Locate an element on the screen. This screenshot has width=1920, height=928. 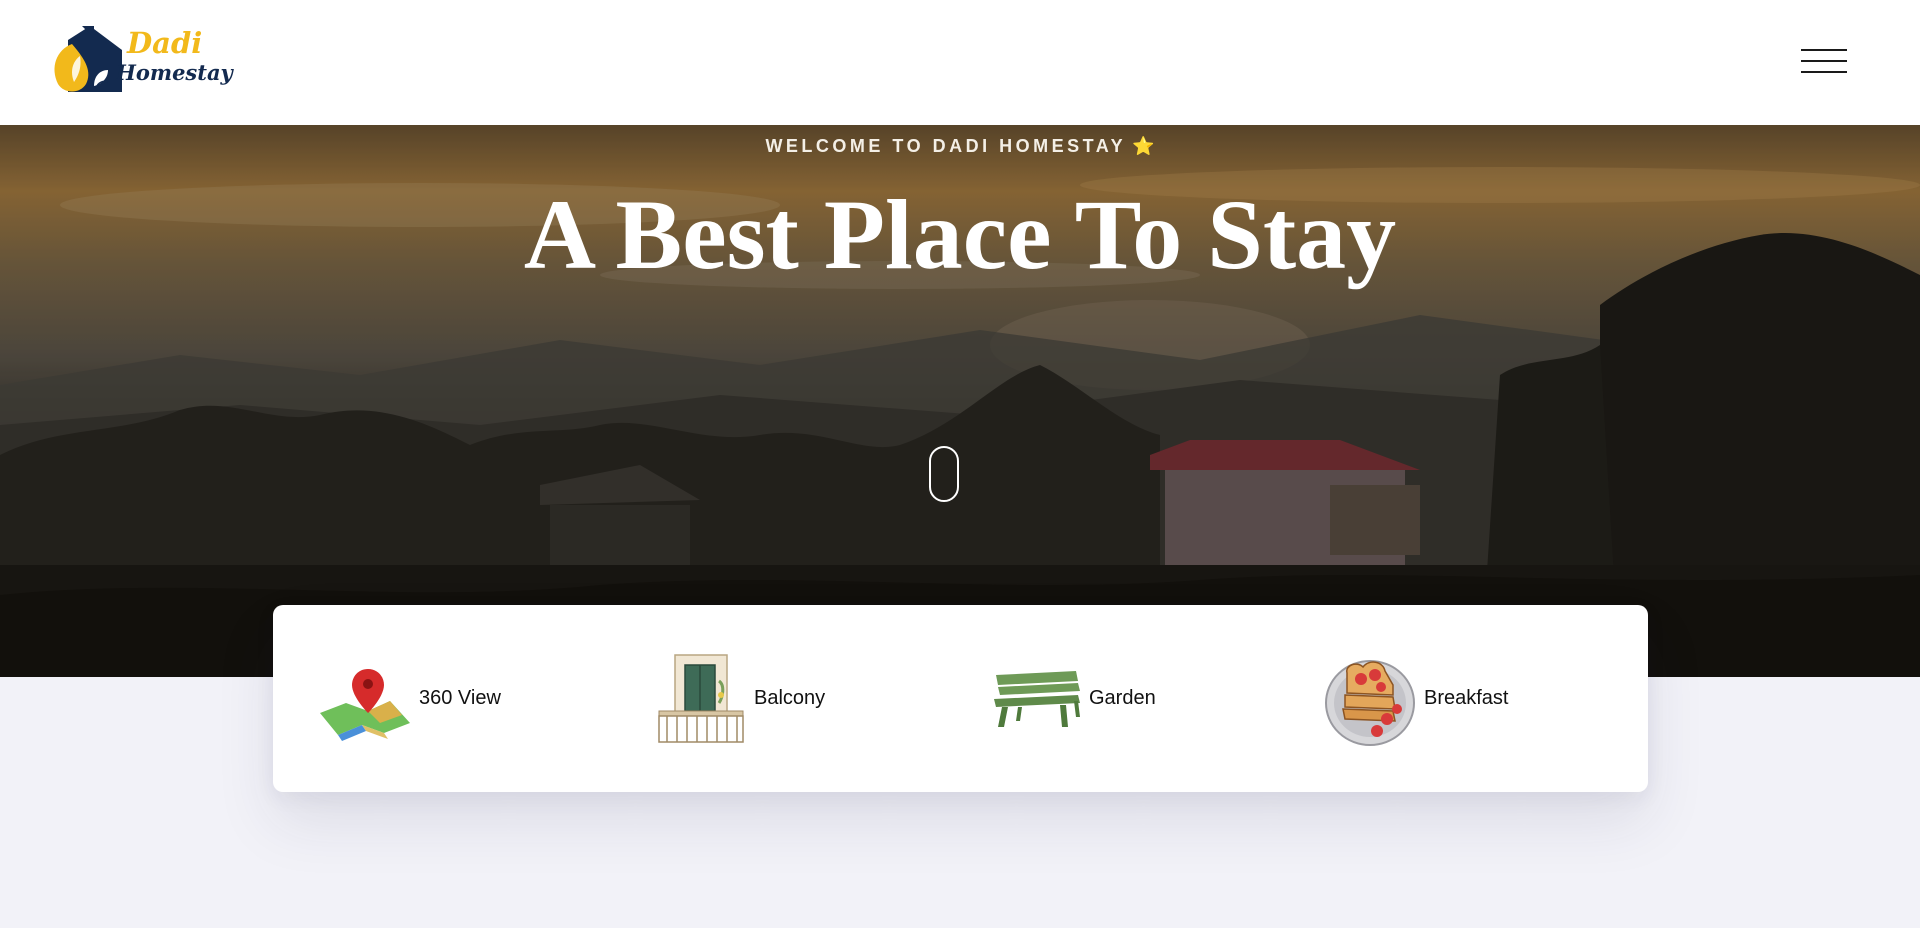
feature-label: Balcony is located at coordinates (790, 698).